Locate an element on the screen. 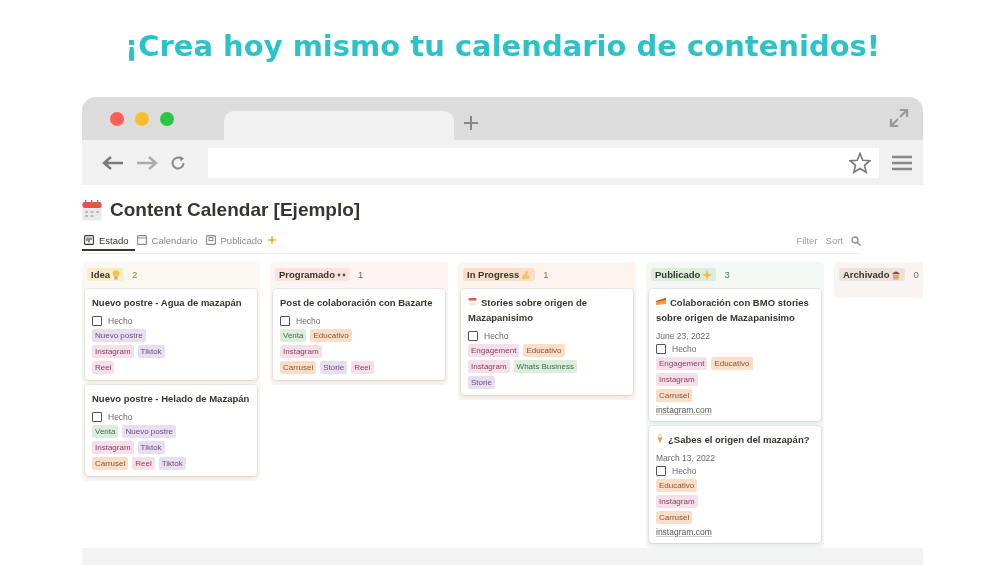  expand-icon is located at coordinates (899, 118).